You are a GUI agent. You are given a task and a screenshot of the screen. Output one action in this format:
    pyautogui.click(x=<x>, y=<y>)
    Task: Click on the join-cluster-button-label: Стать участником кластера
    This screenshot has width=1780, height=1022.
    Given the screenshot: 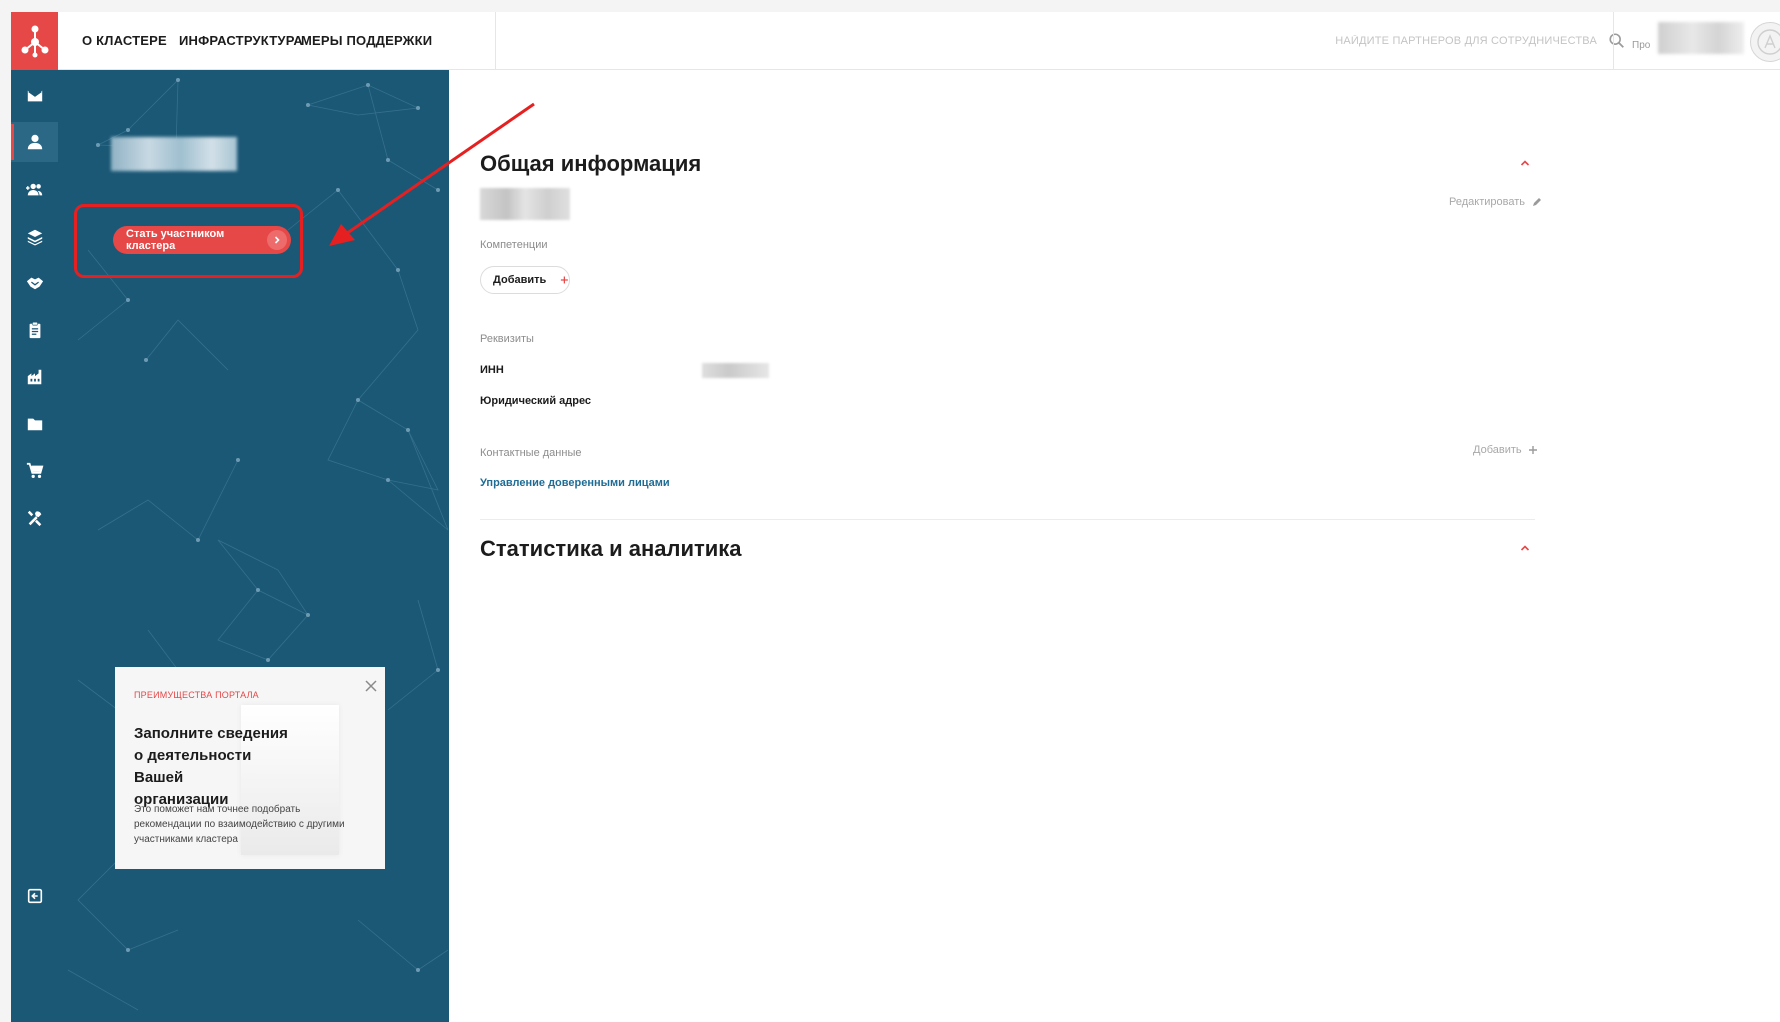 What is the action you would take?
    pyautogui.click(x=175, y=240)
    